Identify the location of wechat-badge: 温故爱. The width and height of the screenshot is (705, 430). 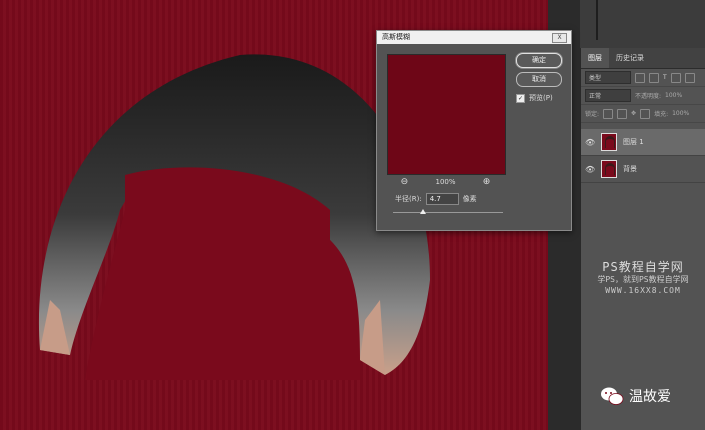
(635, 396).